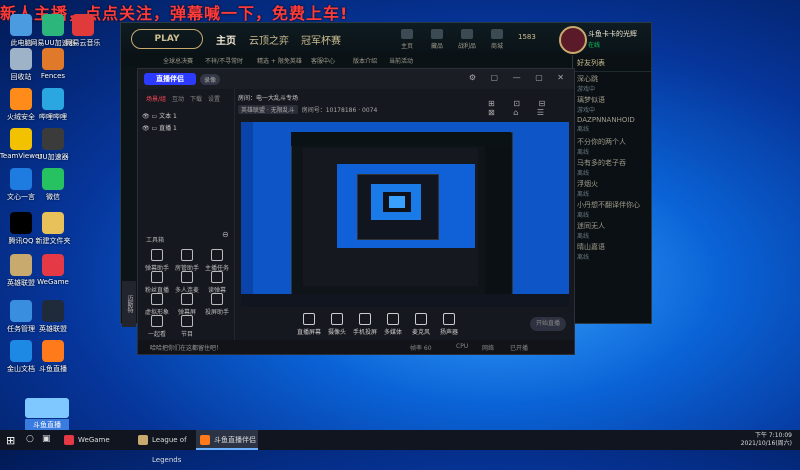  Describe the element at coordinates (186, 348) in the screenshot. I see `notice-message: 哈哈把你们在这都留住吧！` at that location.